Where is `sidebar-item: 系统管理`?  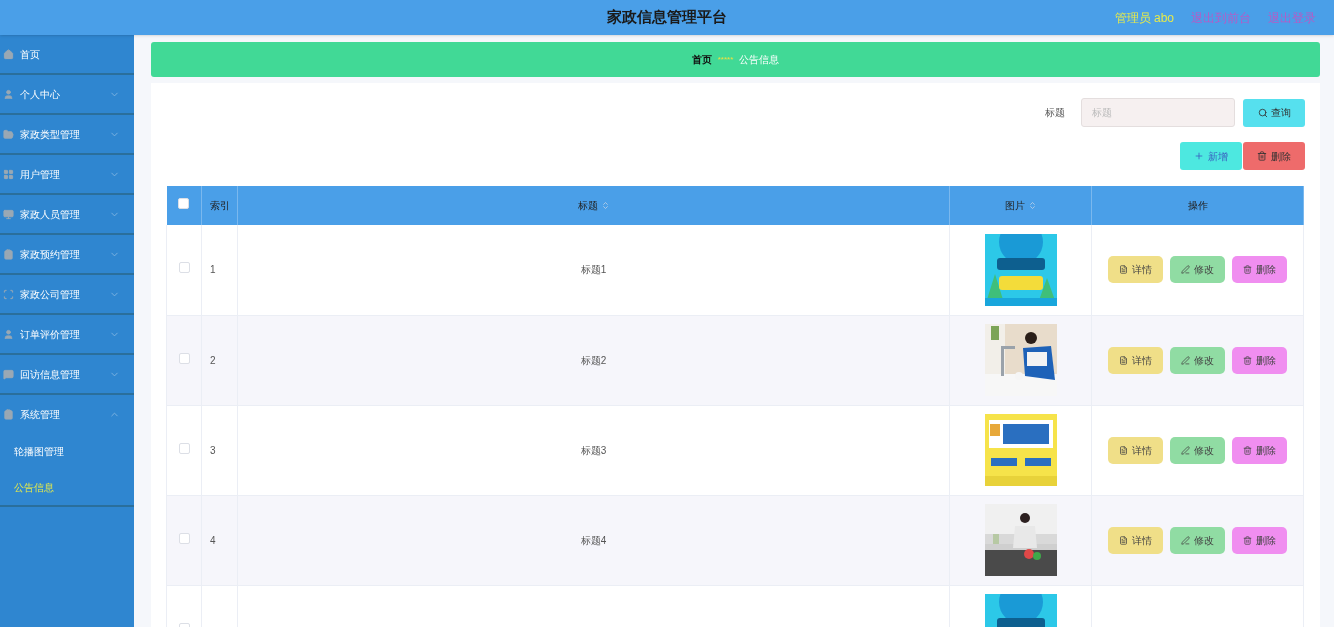
sidebar-item: 系统管理 is located at coordinates (67, 414).